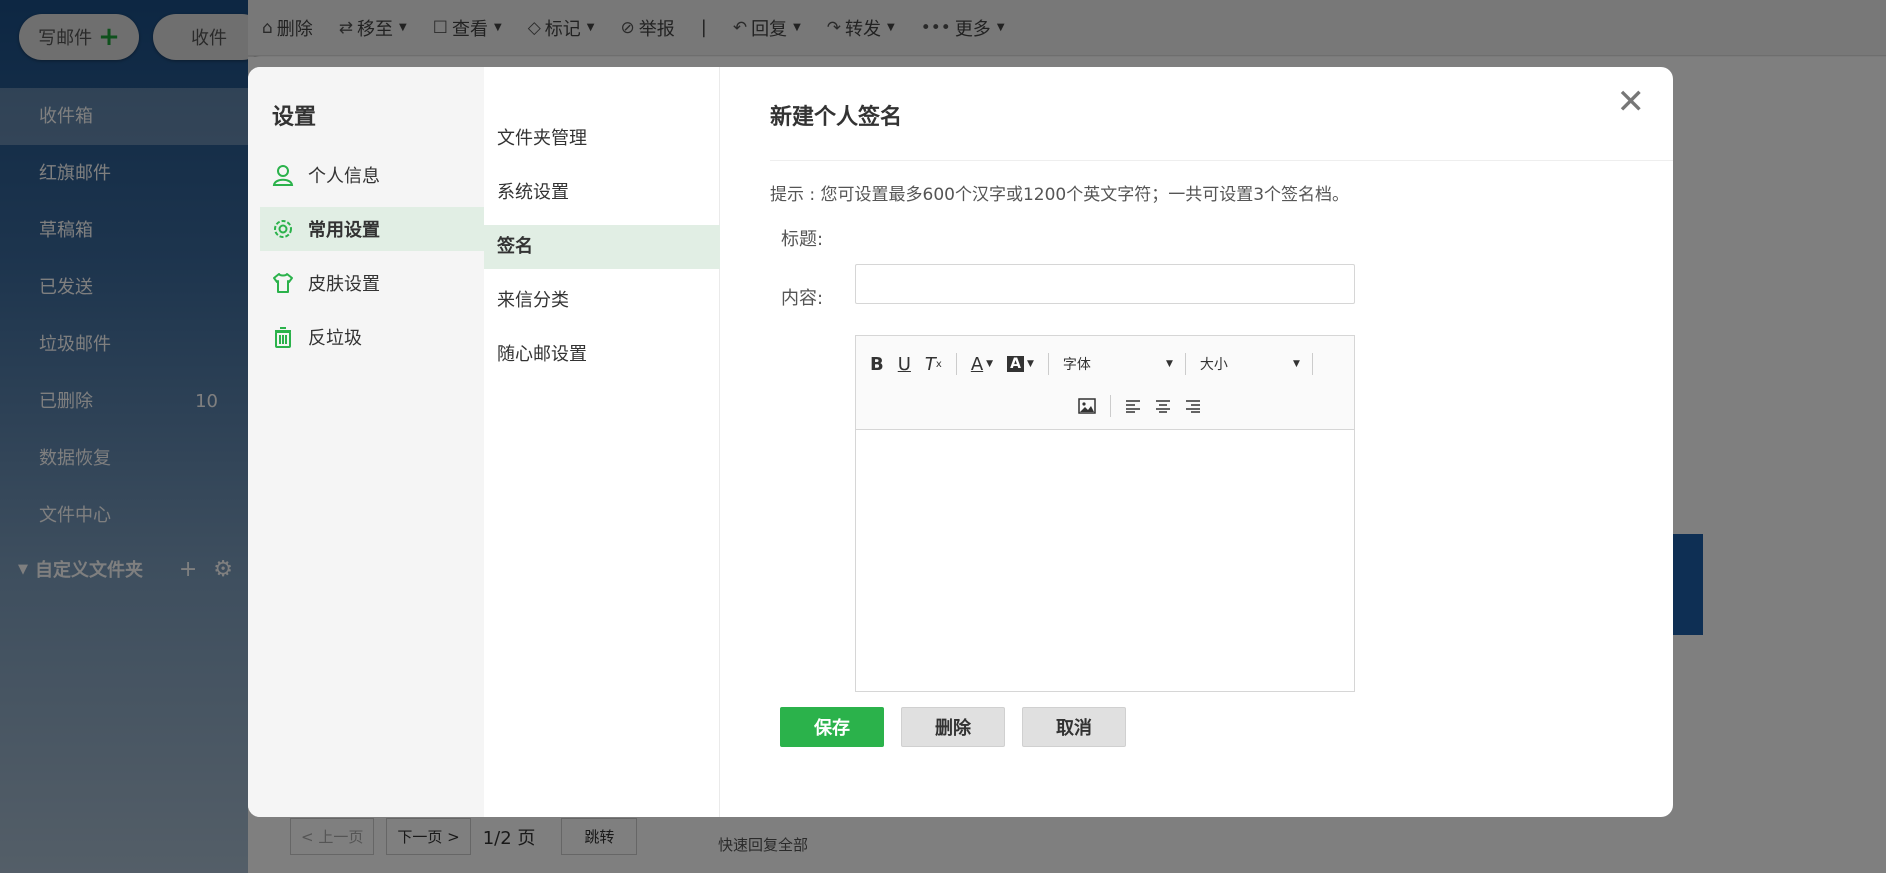  Describe the element at coordinates (602, 193) in the screenshot. I see `nav-system-settings: 系统设置` at that location.